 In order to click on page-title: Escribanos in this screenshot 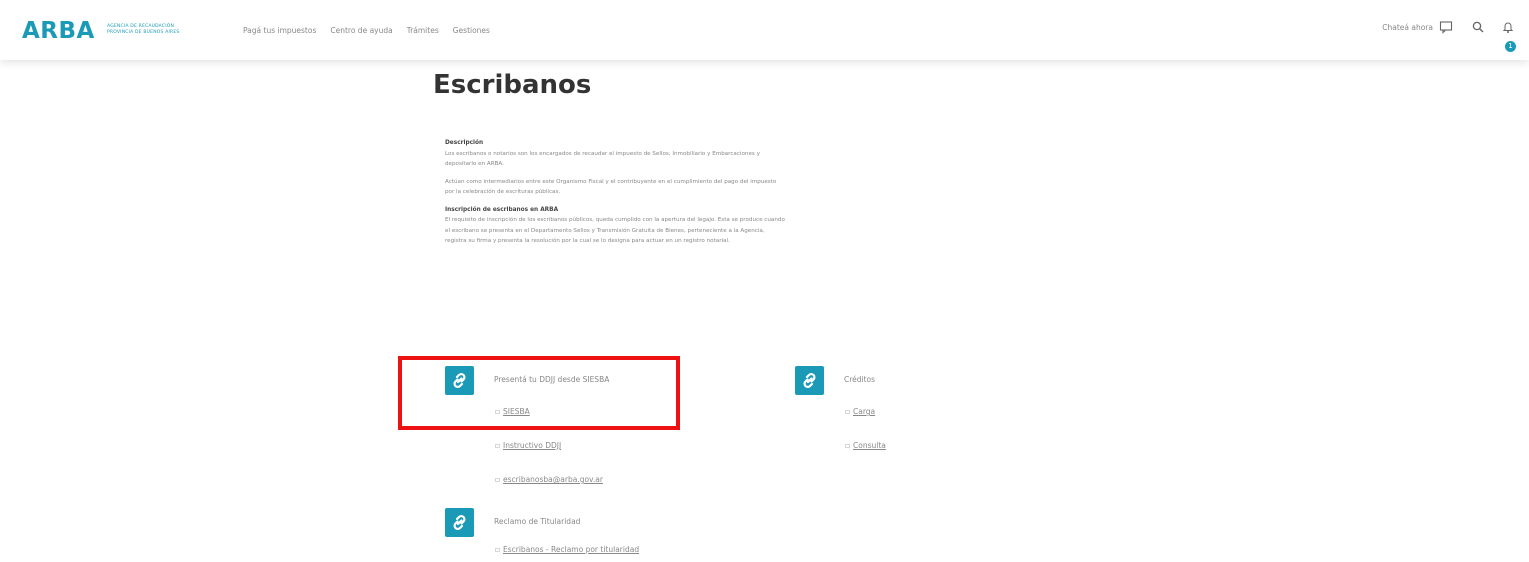, I will do `click(512, 85)`.